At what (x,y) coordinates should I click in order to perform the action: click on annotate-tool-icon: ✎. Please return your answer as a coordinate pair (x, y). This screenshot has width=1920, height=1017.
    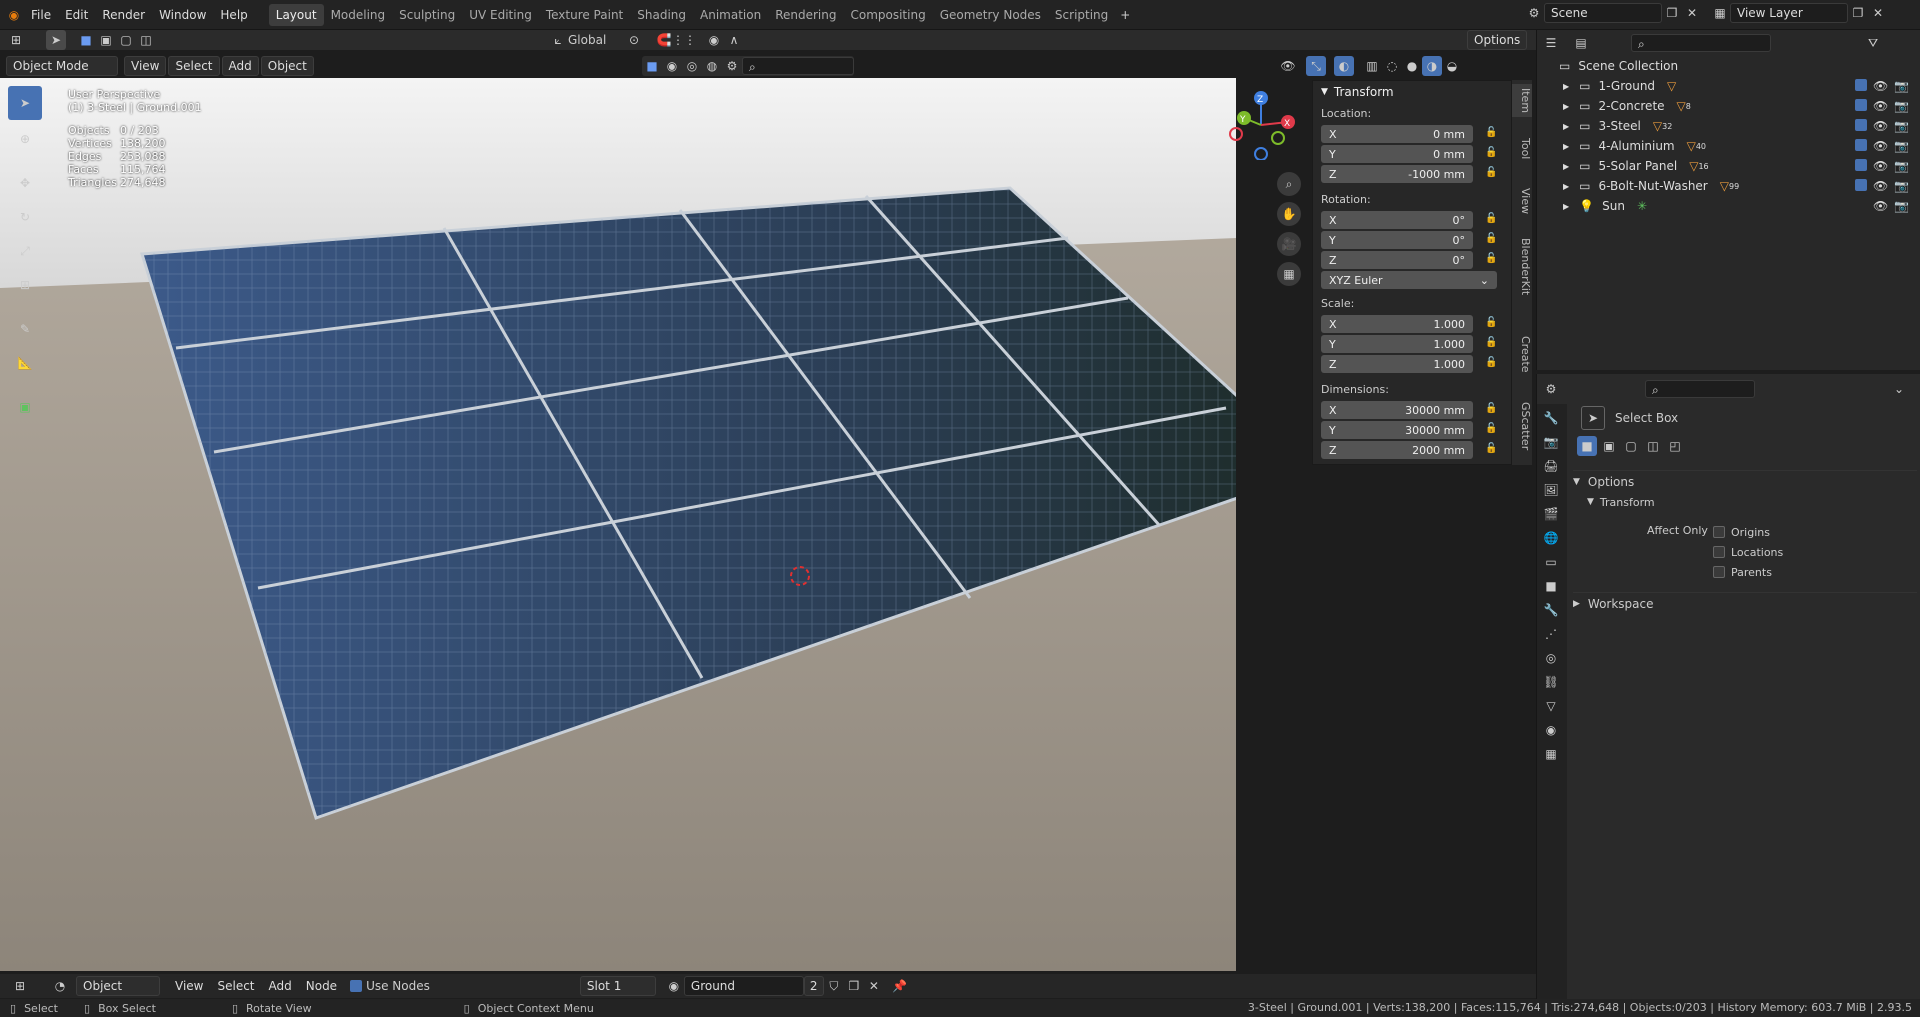
    Looking at the image, I should click on (25, 329).